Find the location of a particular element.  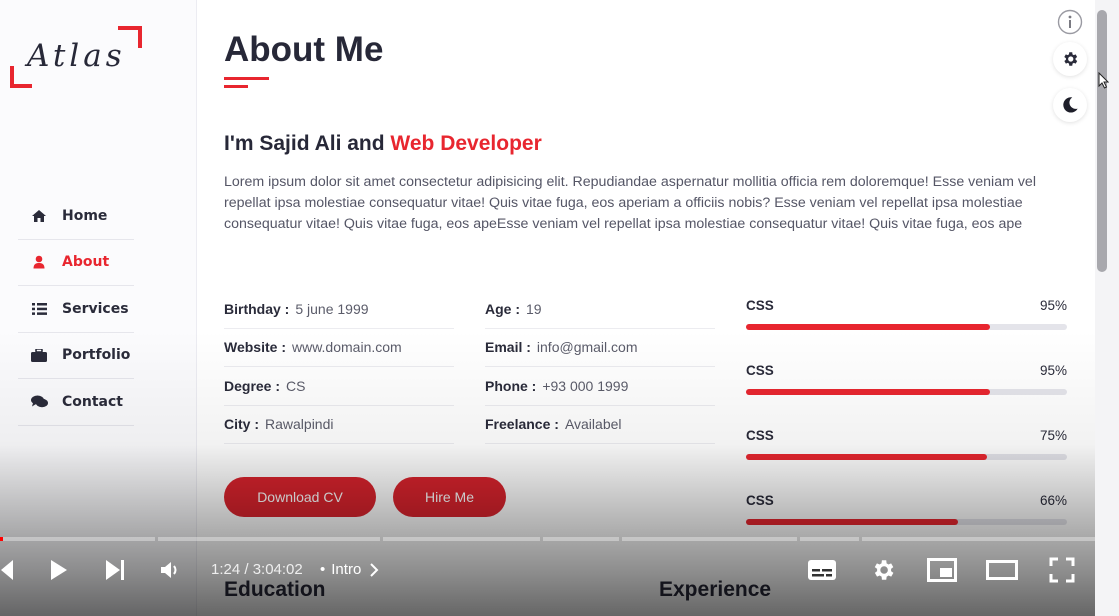

gear-icon is located at coordinates (1071, 59).